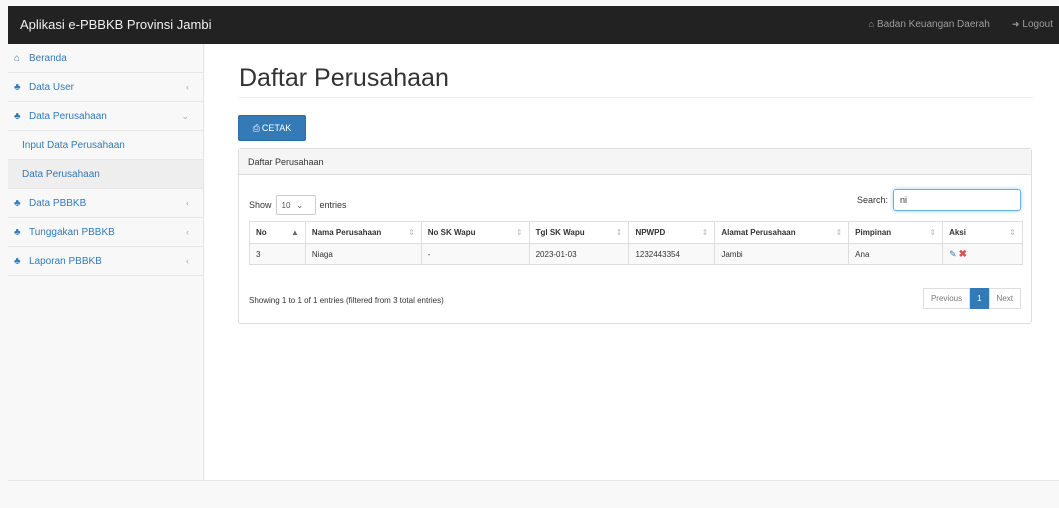 Image resolution: width=1059 pixels, height=508 pixels. I want to click on sort-asc-icon: ▲, so click(295, 232).